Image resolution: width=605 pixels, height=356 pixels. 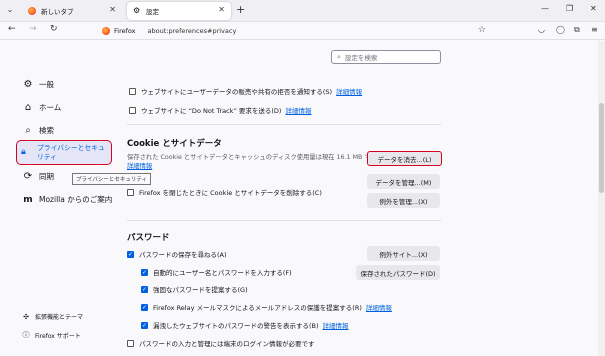 What do you see at coordinates (57, 12) in the screenshot?
I see `tab-title: 新しいタブ` at bounding box center [57, 12].